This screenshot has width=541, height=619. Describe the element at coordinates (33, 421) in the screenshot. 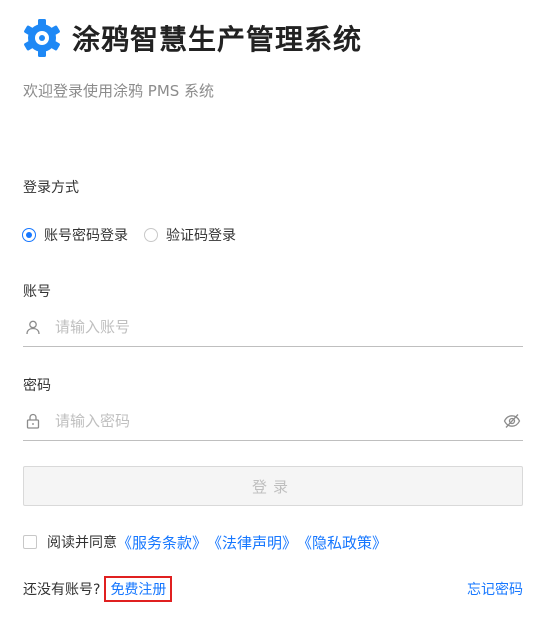

I see `lock-icon` at that location.